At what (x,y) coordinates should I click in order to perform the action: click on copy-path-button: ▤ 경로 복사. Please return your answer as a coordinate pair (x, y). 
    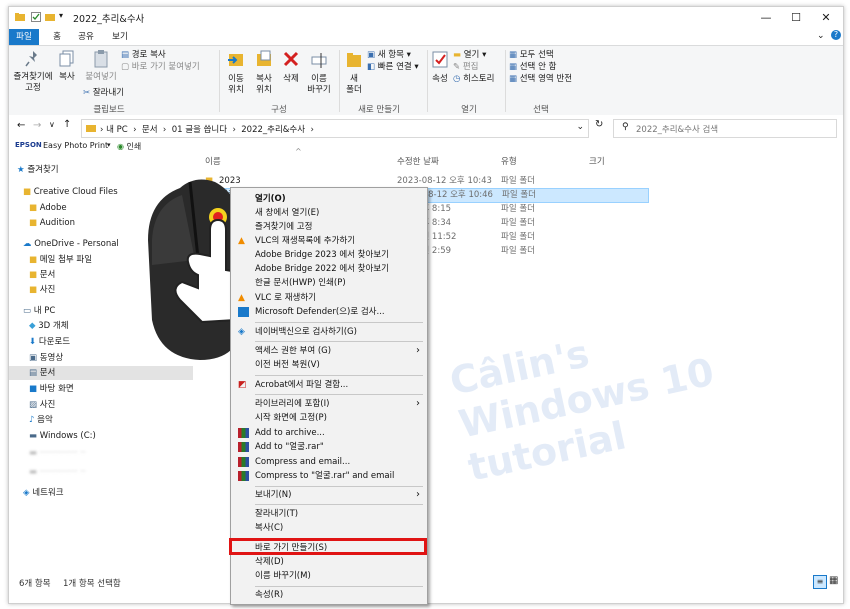
    Looking at the image, I should click on (143, 55).